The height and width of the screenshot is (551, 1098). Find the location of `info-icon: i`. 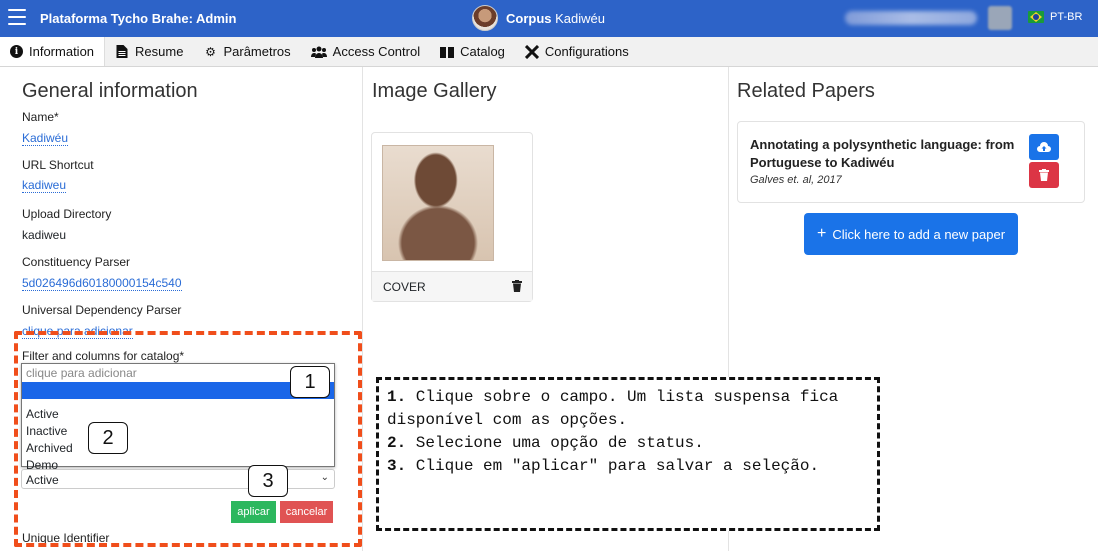

info-icon: i is located at coordinates (16, 51).